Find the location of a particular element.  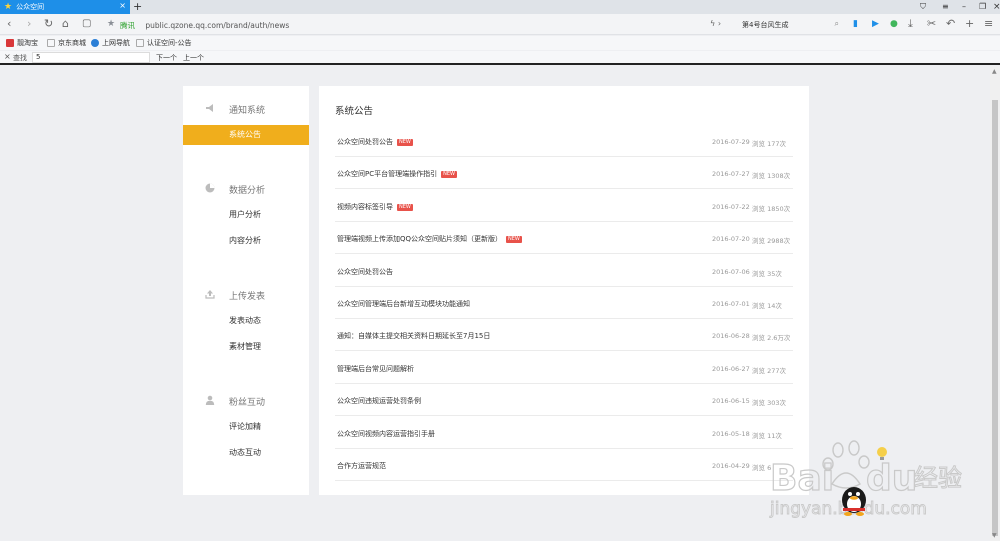

bookmark-item: 京东商城 is located at coordinates (66, 43).